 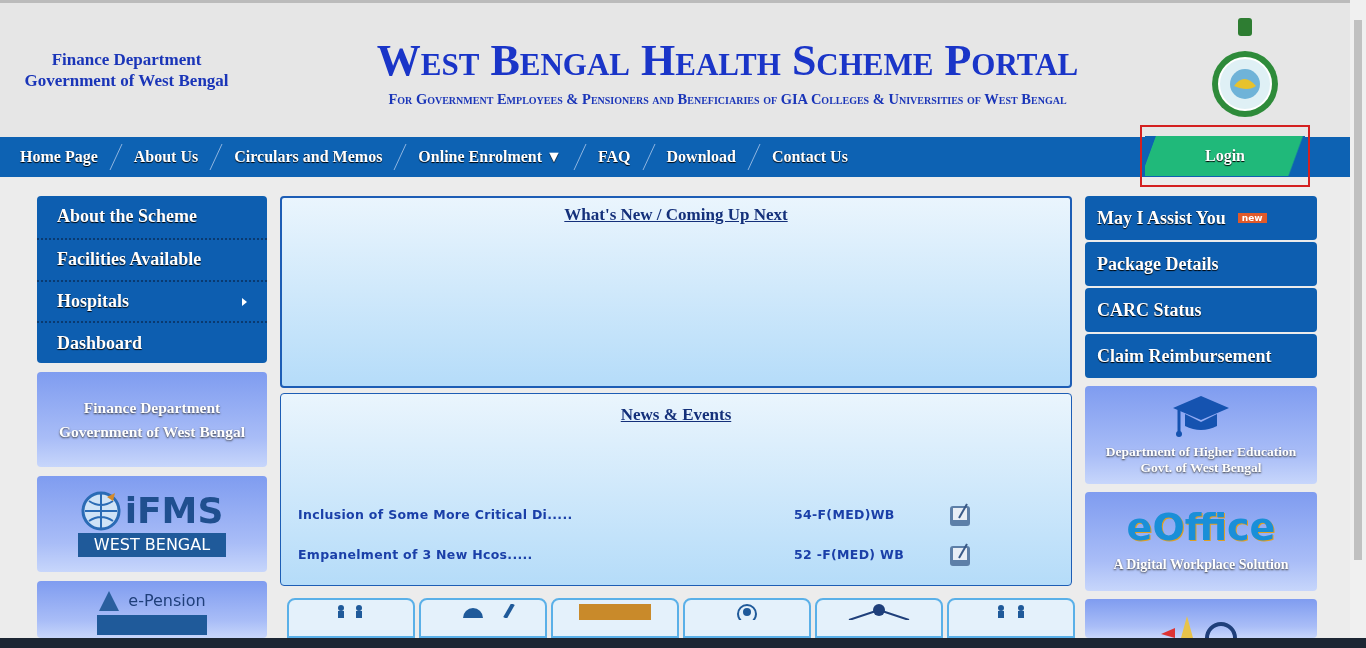 What do you see at coordinates (845, 514) in the screenshot?
I see `circular-number: 54-F(MED)WB` at bounding box center [845, 514].